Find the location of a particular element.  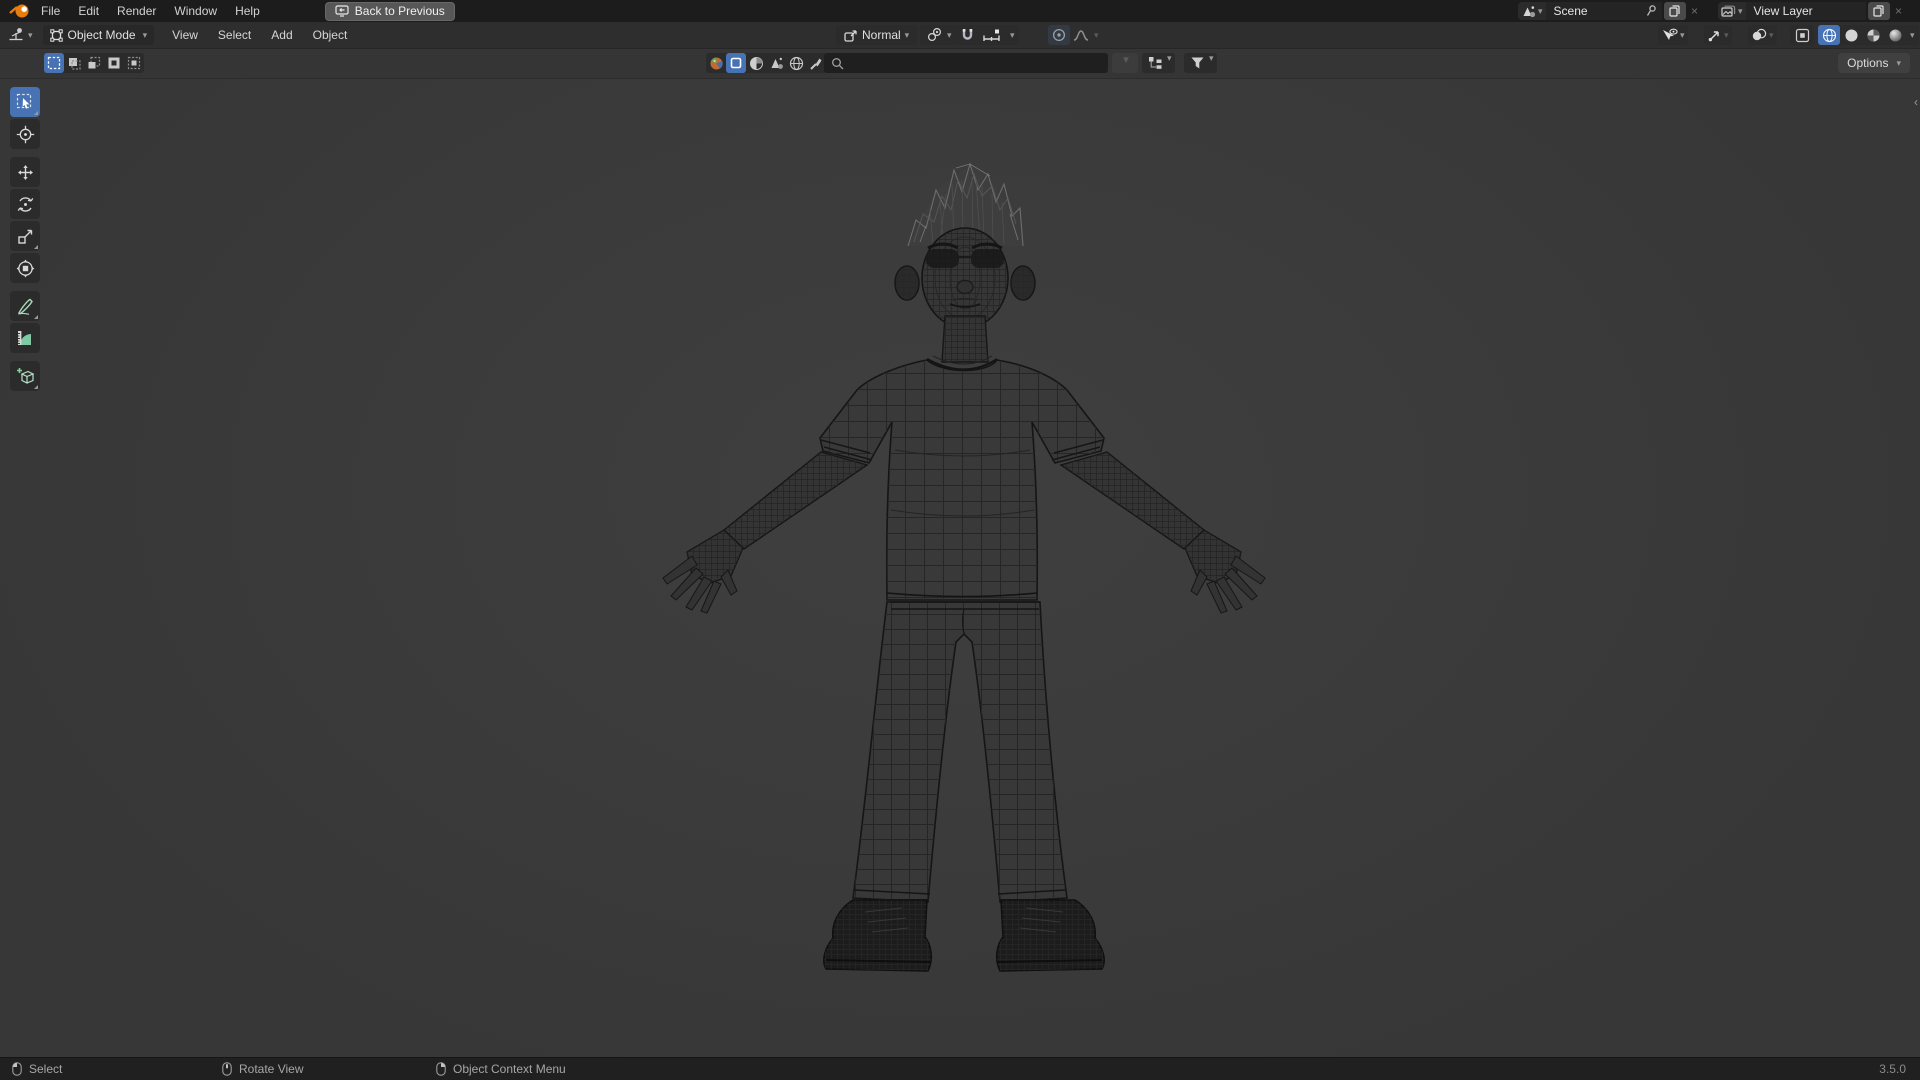

shoe-right-wireframe is located at coordinates (1050, 935).